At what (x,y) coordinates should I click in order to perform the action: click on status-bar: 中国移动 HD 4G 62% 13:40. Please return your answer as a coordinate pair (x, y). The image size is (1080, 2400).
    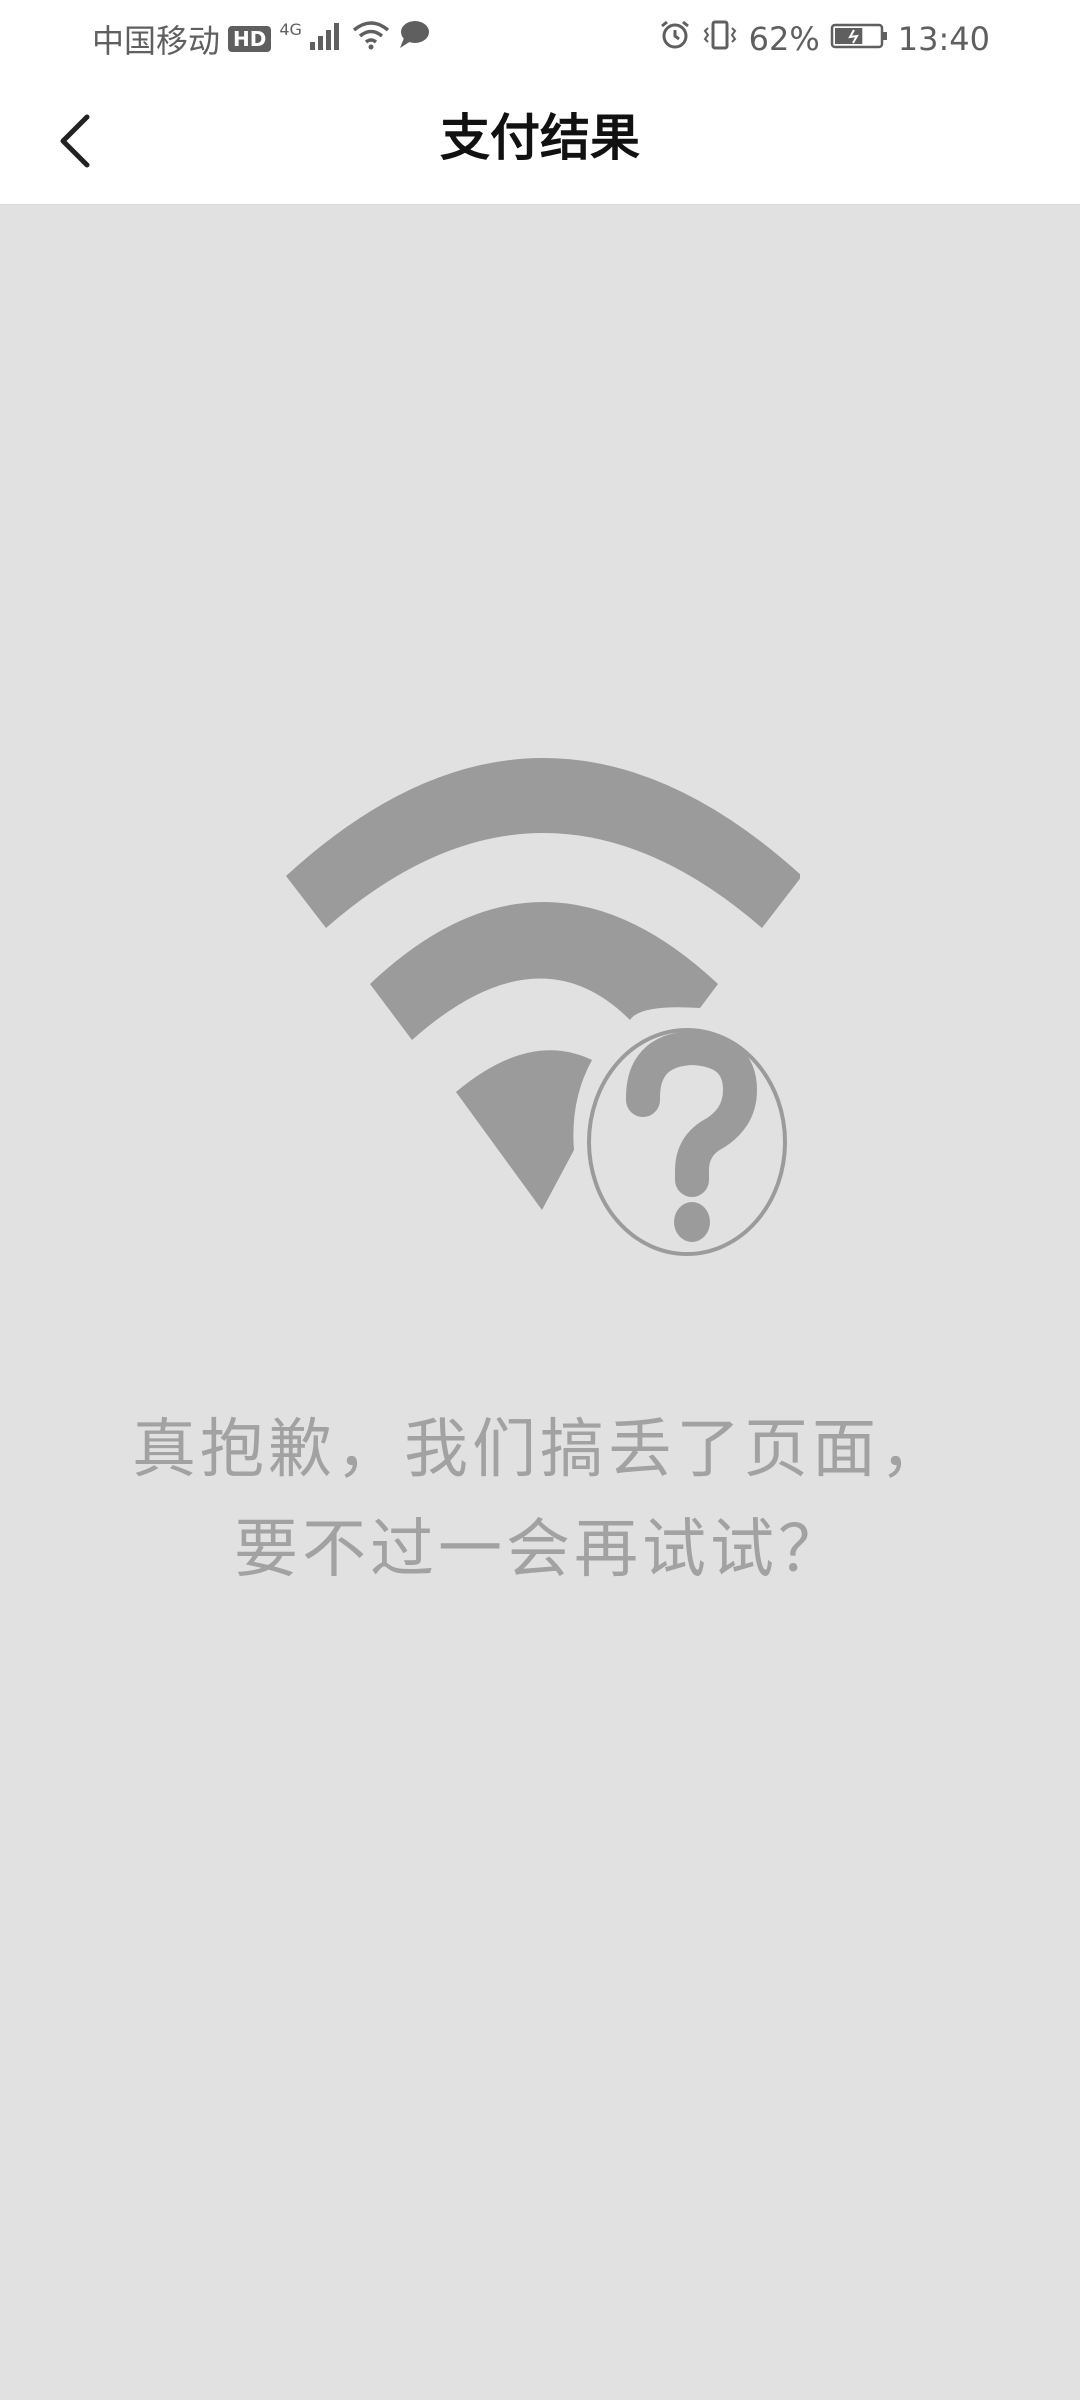
    Looking at the image, I should click on (540, 39).